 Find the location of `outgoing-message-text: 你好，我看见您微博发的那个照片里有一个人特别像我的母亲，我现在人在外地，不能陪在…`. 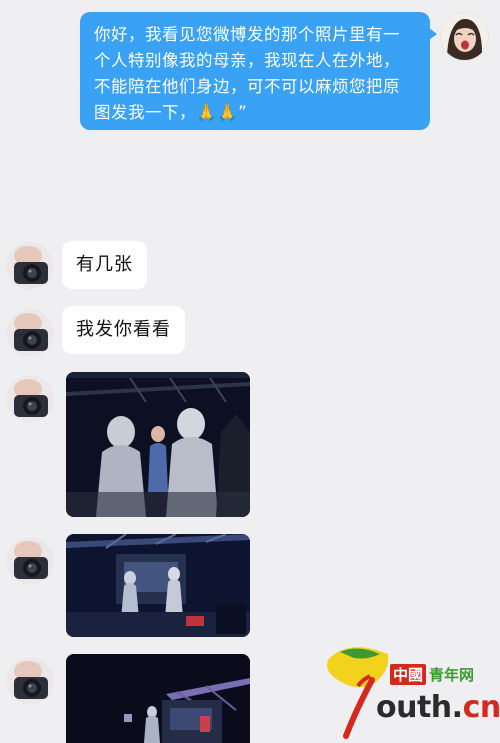

outgoing-message-text: 你好，我看见您微博发的那个照片里有一个人特别像我的母亲，我现在人在外地，不能陪在… is located at coordinates (247, 73).